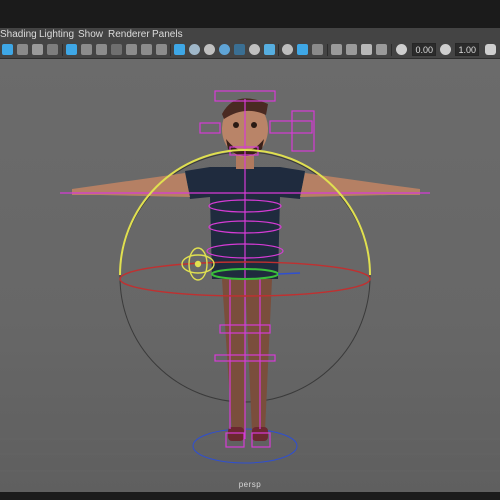 This screenshot has width=500, height=500. I want to click on grid-icon, so click(71, 49).